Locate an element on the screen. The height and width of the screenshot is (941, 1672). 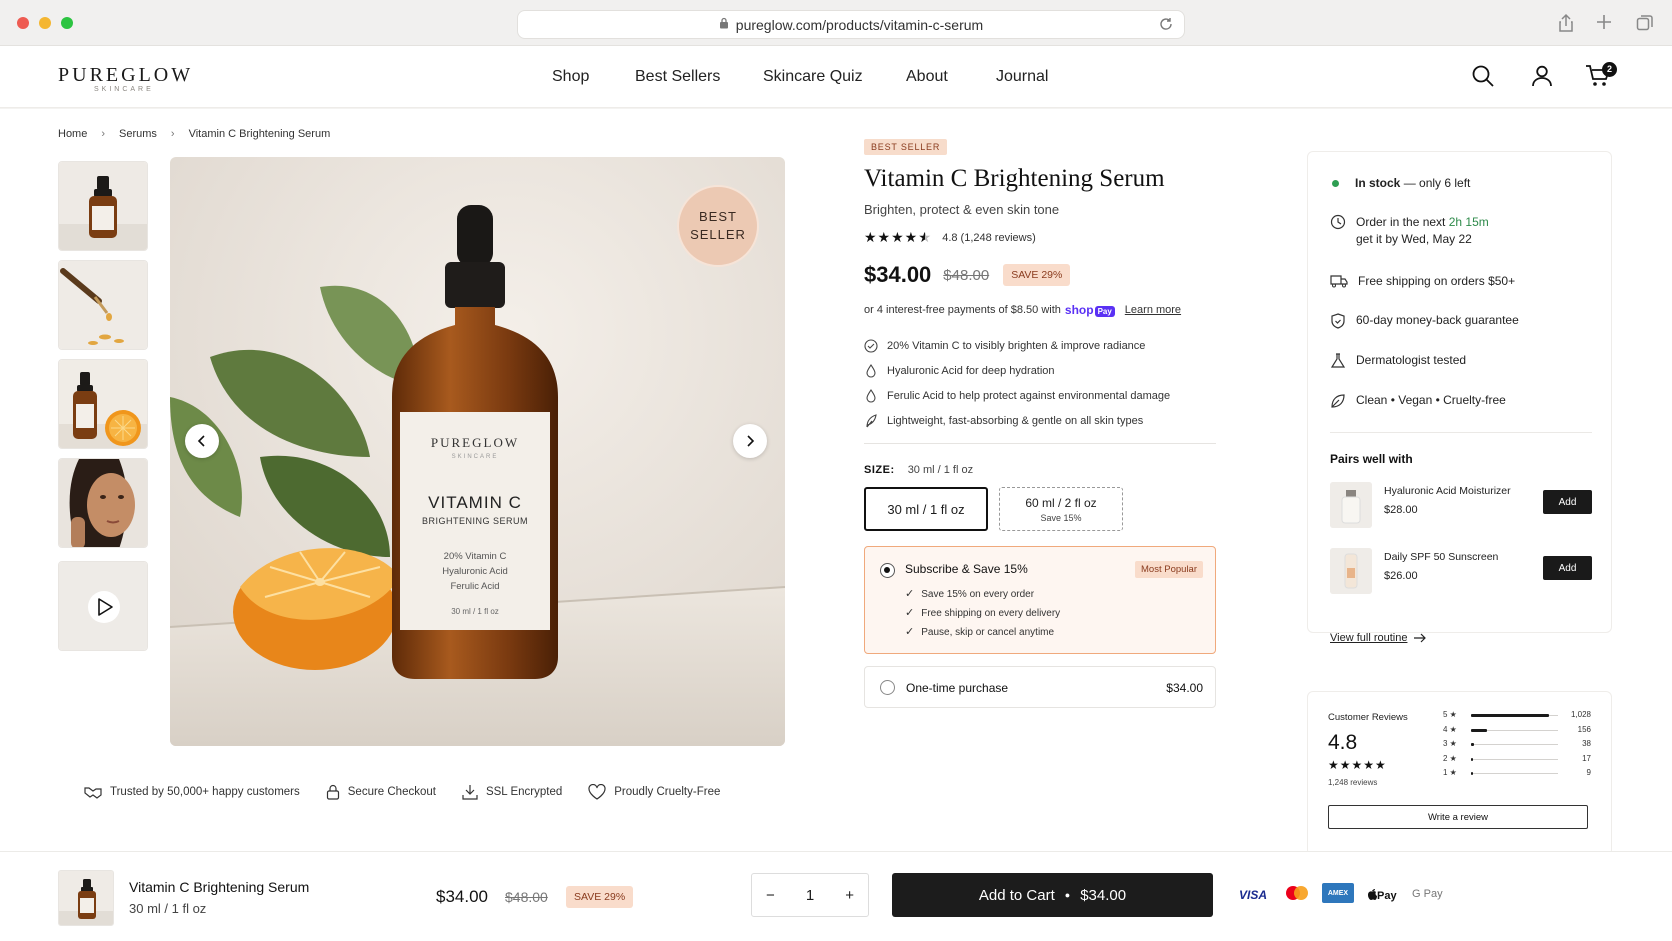
subscribe-perk: ✓ Pause, skip or cancel anytime is located at coordinates (979, 631).